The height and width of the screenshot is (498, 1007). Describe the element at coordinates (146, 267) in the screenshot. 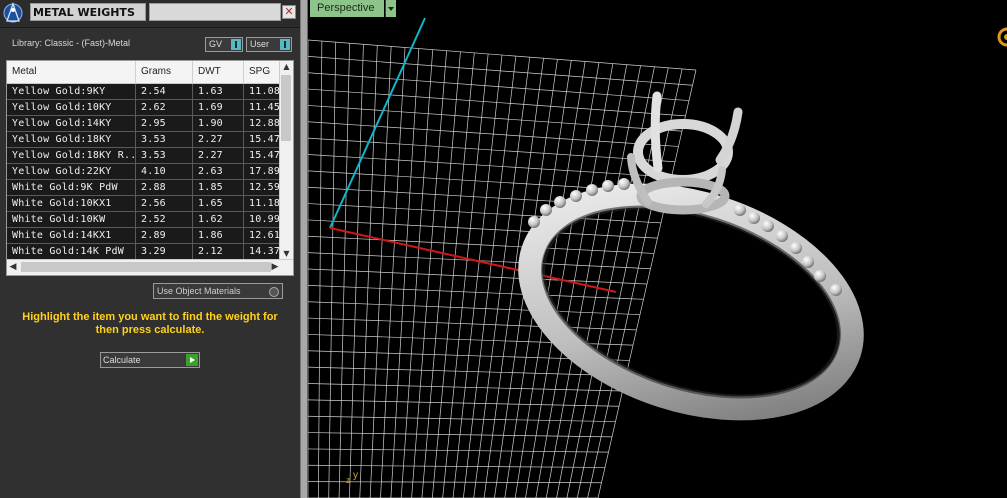

I see `horizontal-scroll-thumb` at that location.